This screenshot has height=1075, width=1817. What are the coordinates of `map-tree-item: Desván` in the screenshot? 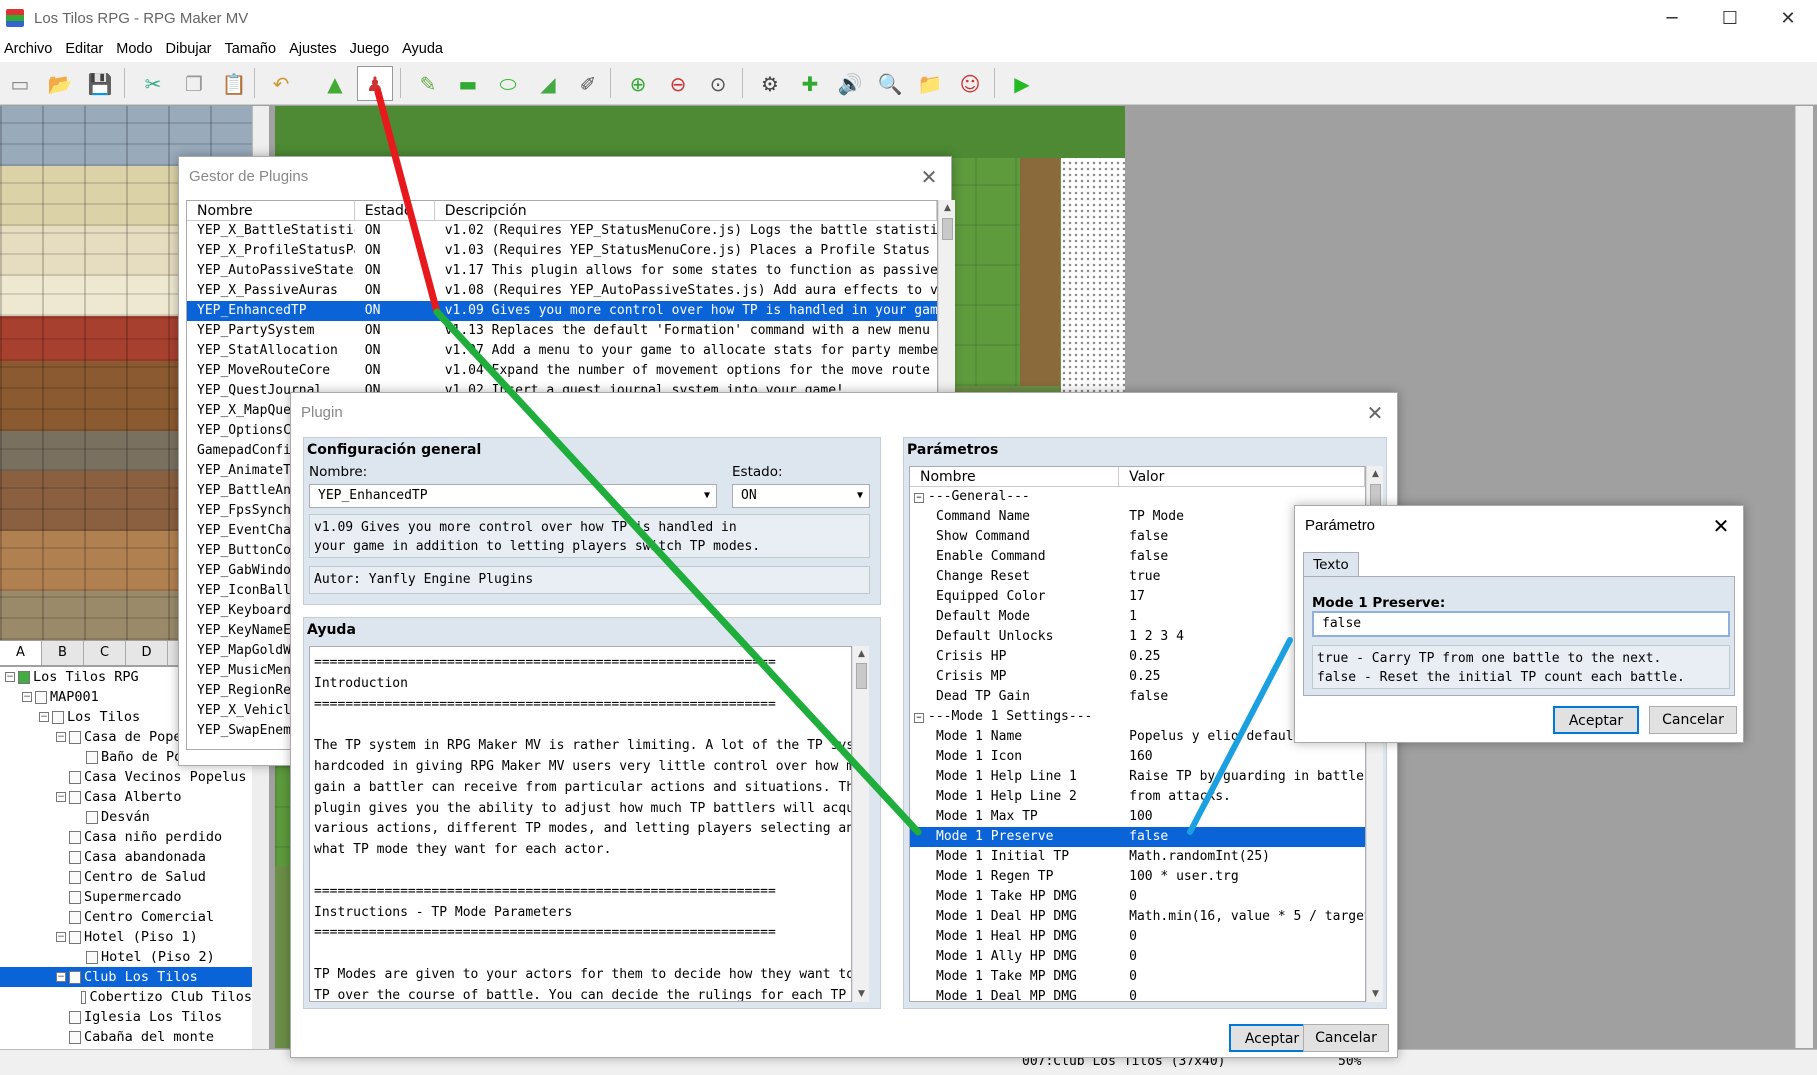 It's located at (126, 817).